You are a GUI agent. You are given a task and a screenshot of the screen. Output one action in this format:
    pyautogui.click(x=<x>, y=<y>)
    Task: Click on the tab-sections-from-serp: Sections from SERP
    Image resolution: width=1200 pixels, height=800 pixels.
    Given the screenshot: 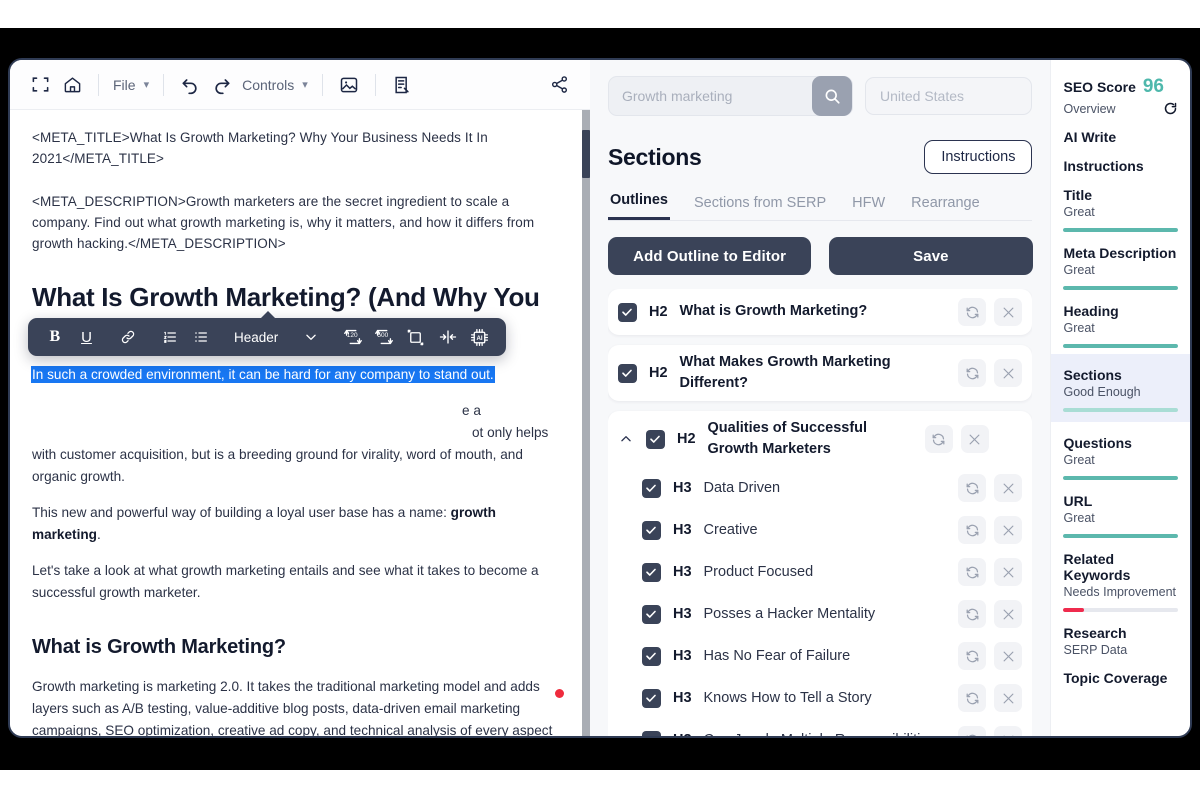 What is the action you would take?
    pyautogui.click(x=760, y=204)
    